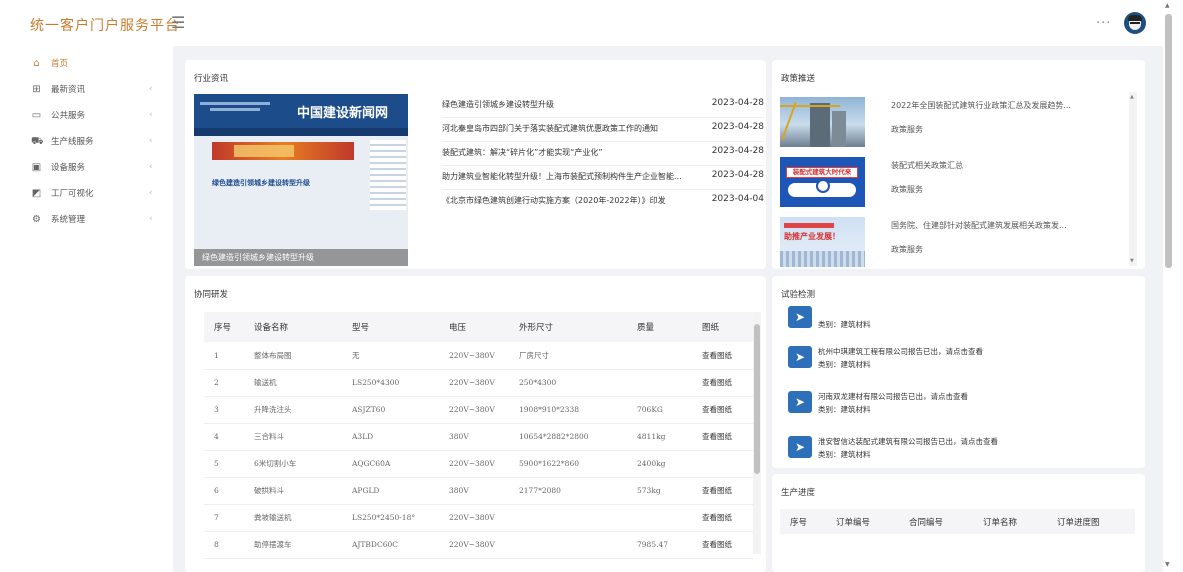 The width and height of the screenshot is (1183, 572). Describe the element at coordinates (966, 324) in the screenshot. I see `test-item: ➤ 类别：建筑材料` at that location.